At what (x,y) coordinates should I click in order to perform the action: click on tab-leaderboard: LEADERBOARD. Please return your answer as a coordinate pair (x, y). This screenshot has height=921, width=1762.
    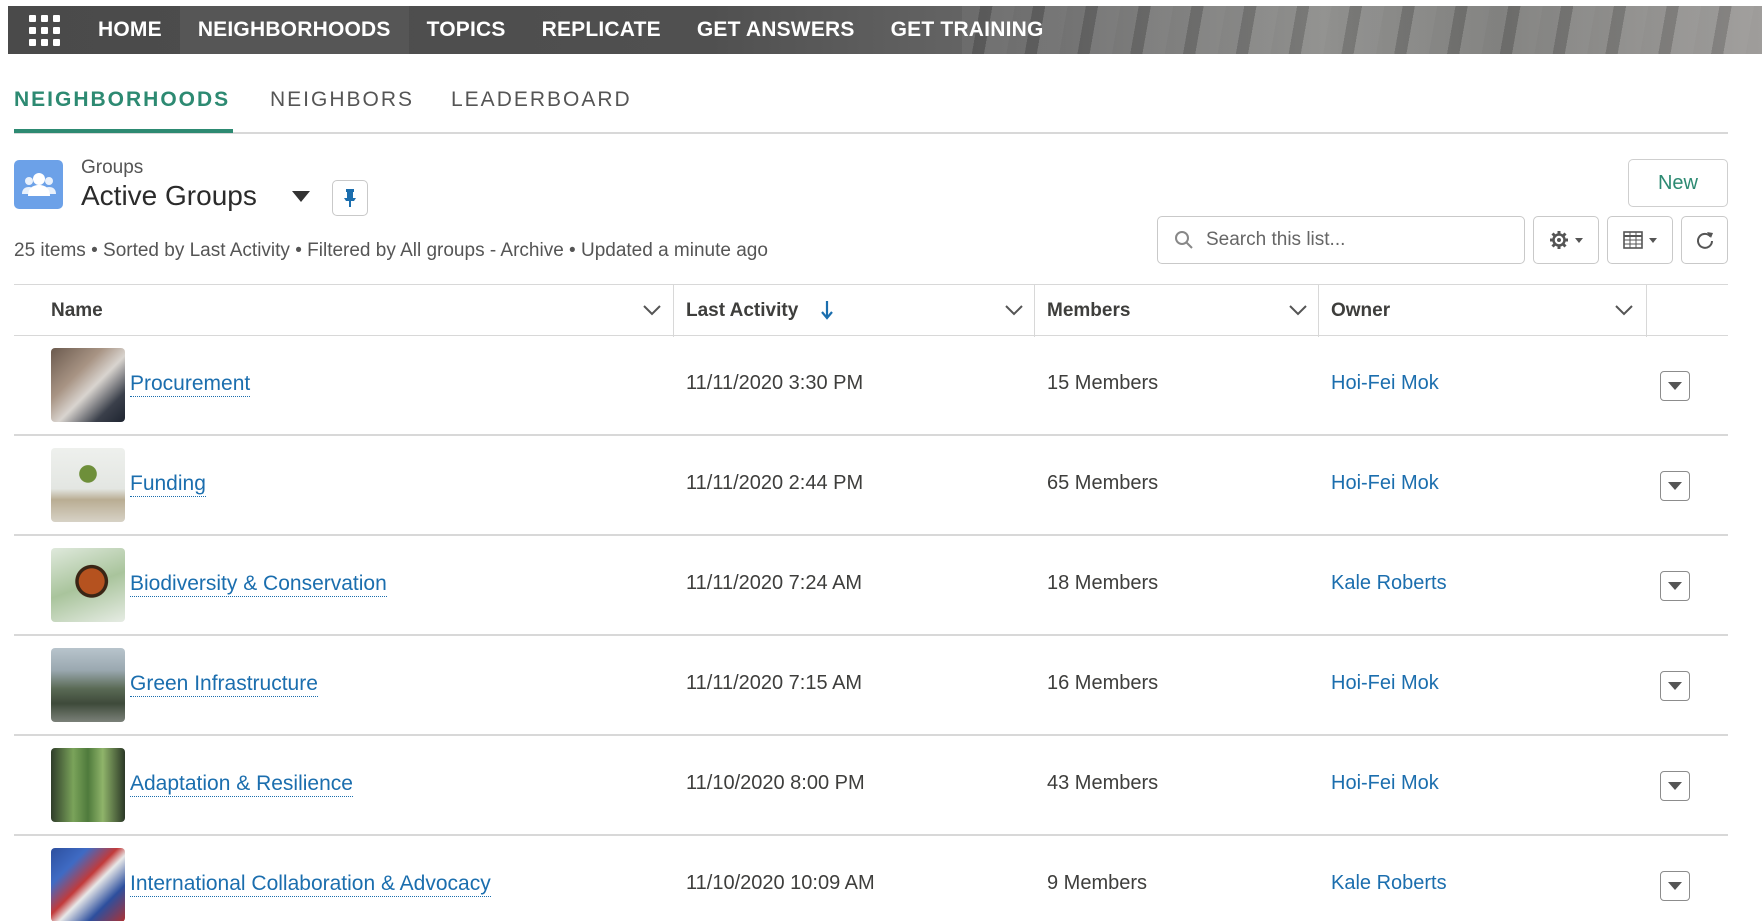
    Looking at the image, I should click on (541, 100).